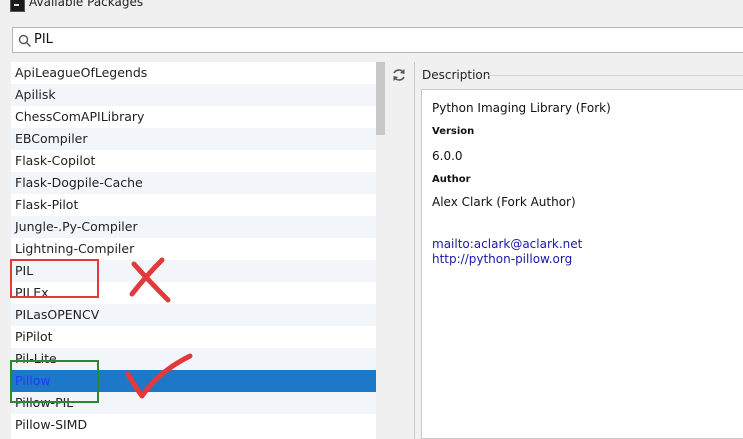 The height and width of the screenshot is (439, 743). Describe the element at coordinates (414, 250) in the screenshot. I see `panel-divider` at that location.